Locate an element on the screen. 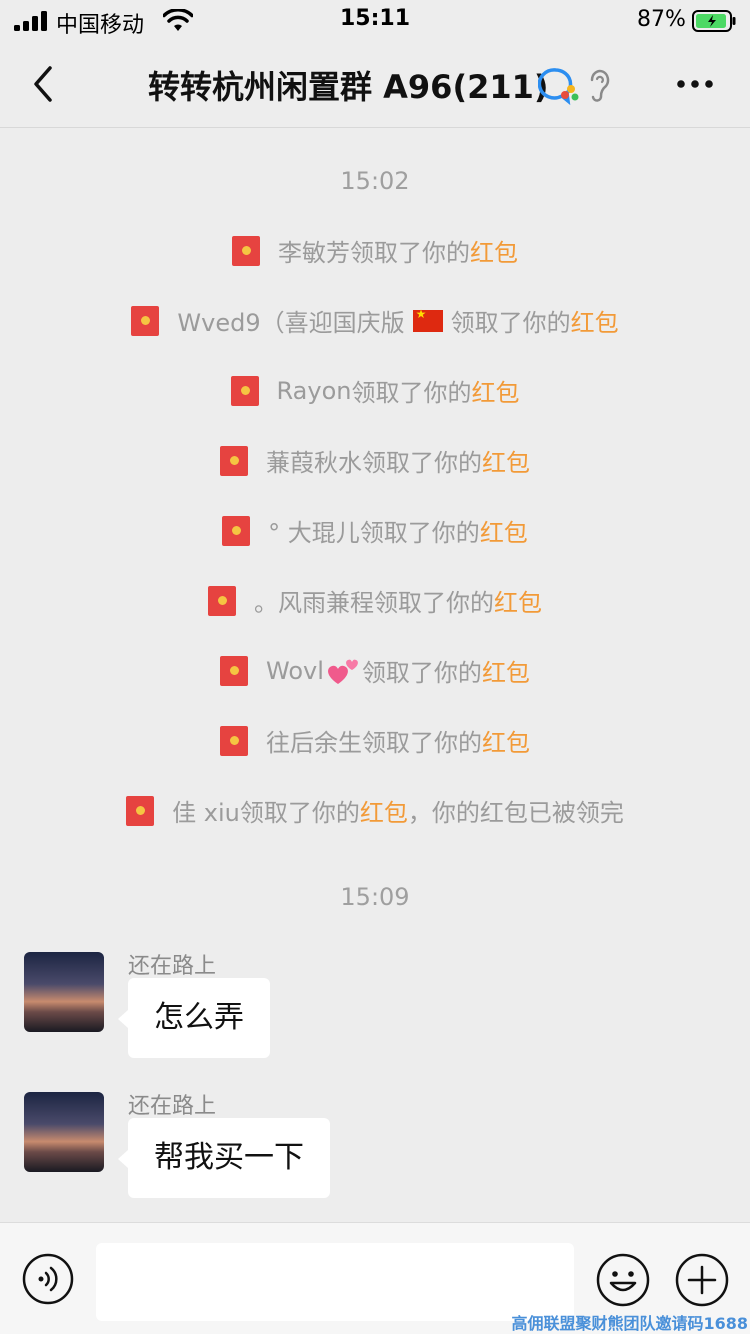  input-bar: 高佣联盟聚财熊团队邀请码1688 is located at coordinates (375, 1278).